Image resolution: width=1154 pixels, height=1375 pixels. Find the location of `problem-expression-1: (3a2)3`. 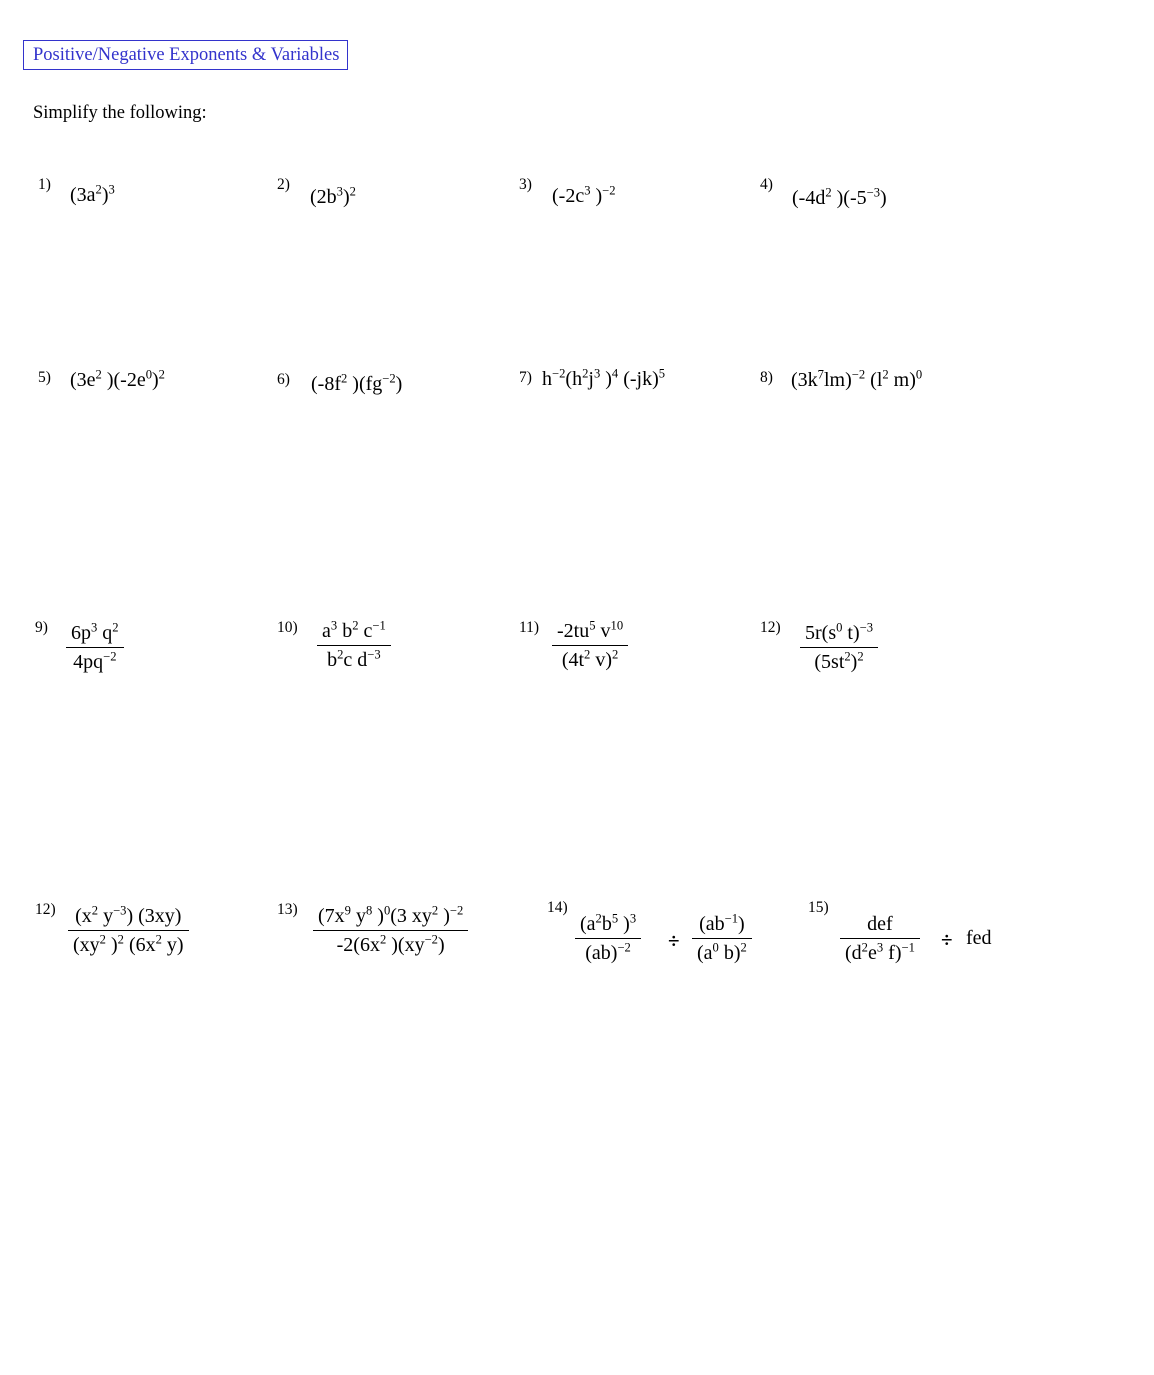

problem-expression-1: (3a2)3 is located at coordinates (92, 194).